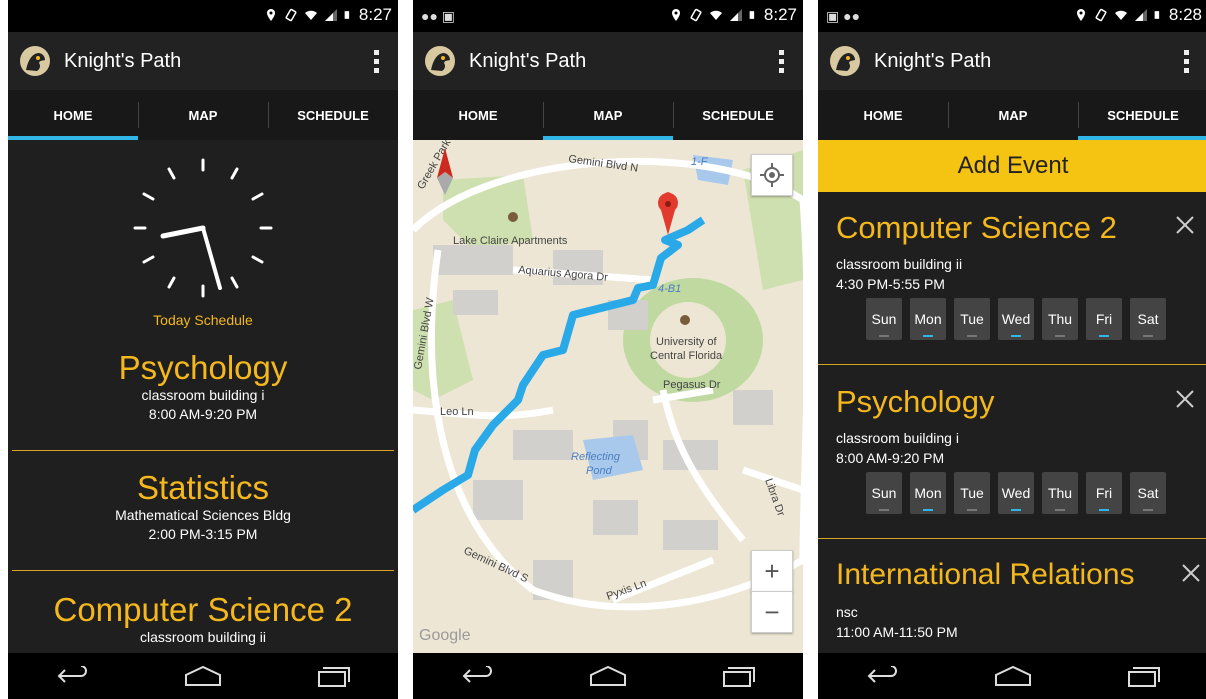 Image resolution: width=1206 pixels, height=699 pixels. What do you see at coordinates (203, 515) in the screenshot?
I see `event-location: Mathematical Sciences Bldg` at bounding box center [203, 515].